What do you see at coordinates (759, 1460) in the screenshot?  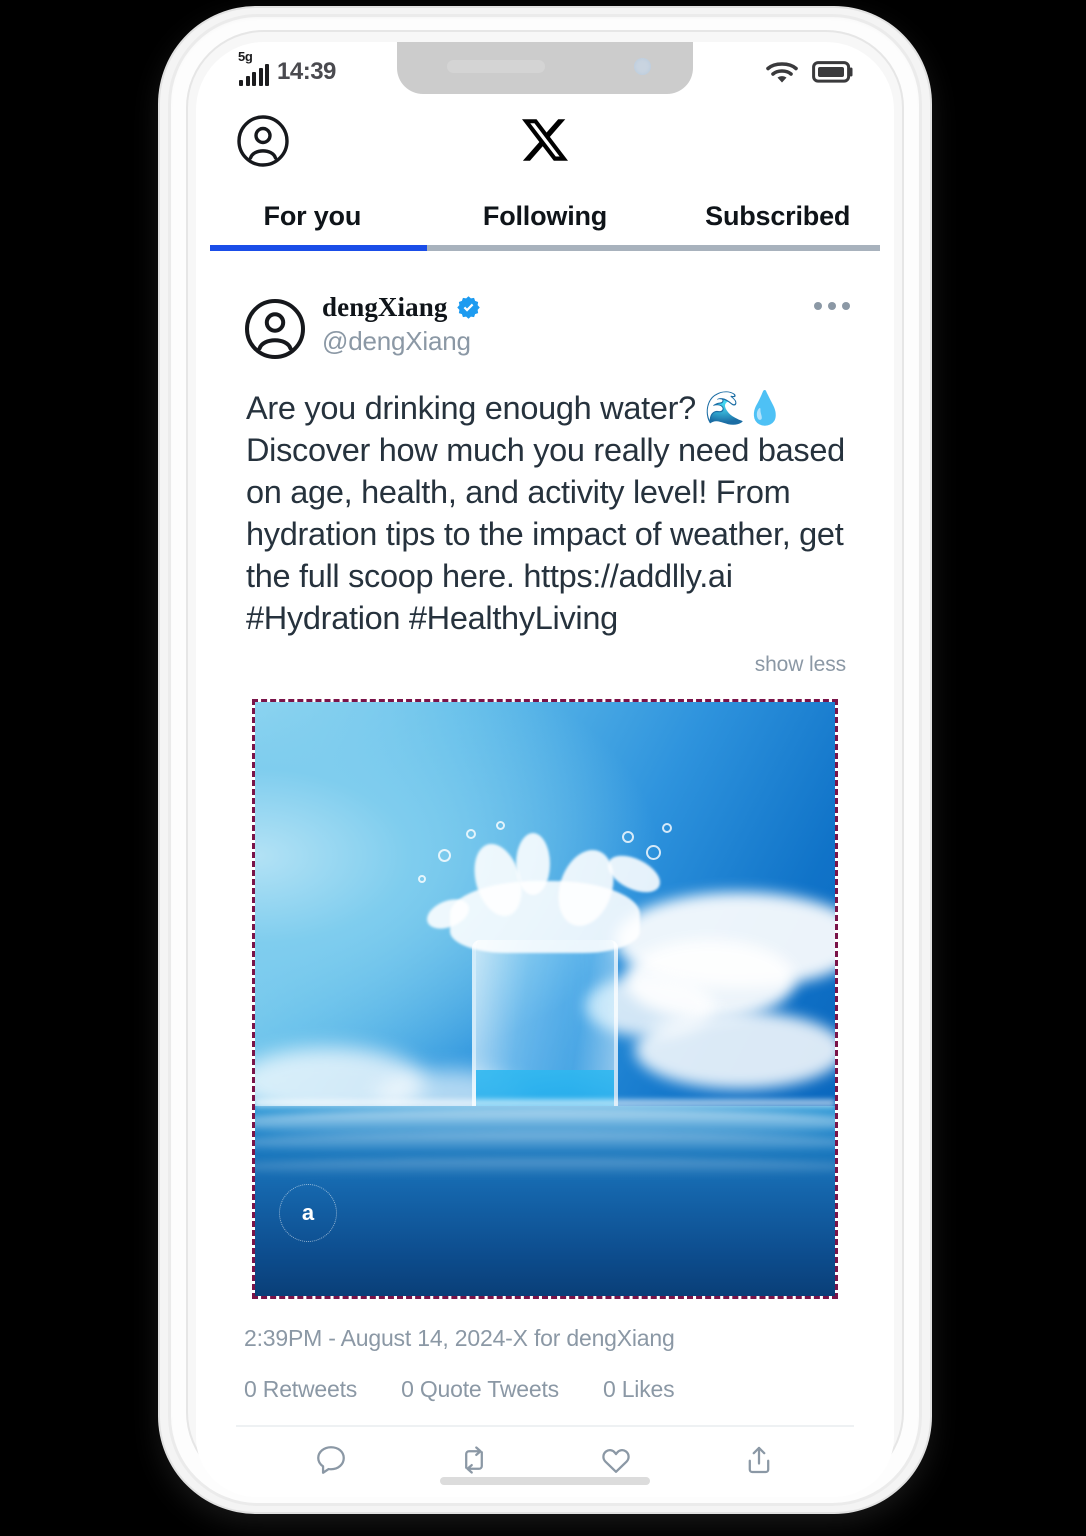 I see `share-icon` at bounding box center [759, 1460].